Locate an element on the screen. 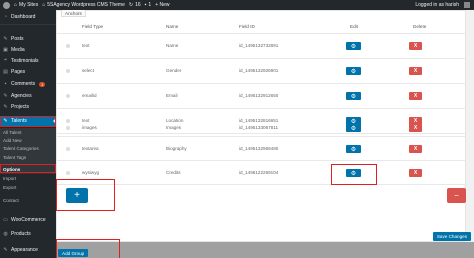 The height and width of the screenshot is (258, 474). column-header-name: Name is located at coordinates (172, 26).